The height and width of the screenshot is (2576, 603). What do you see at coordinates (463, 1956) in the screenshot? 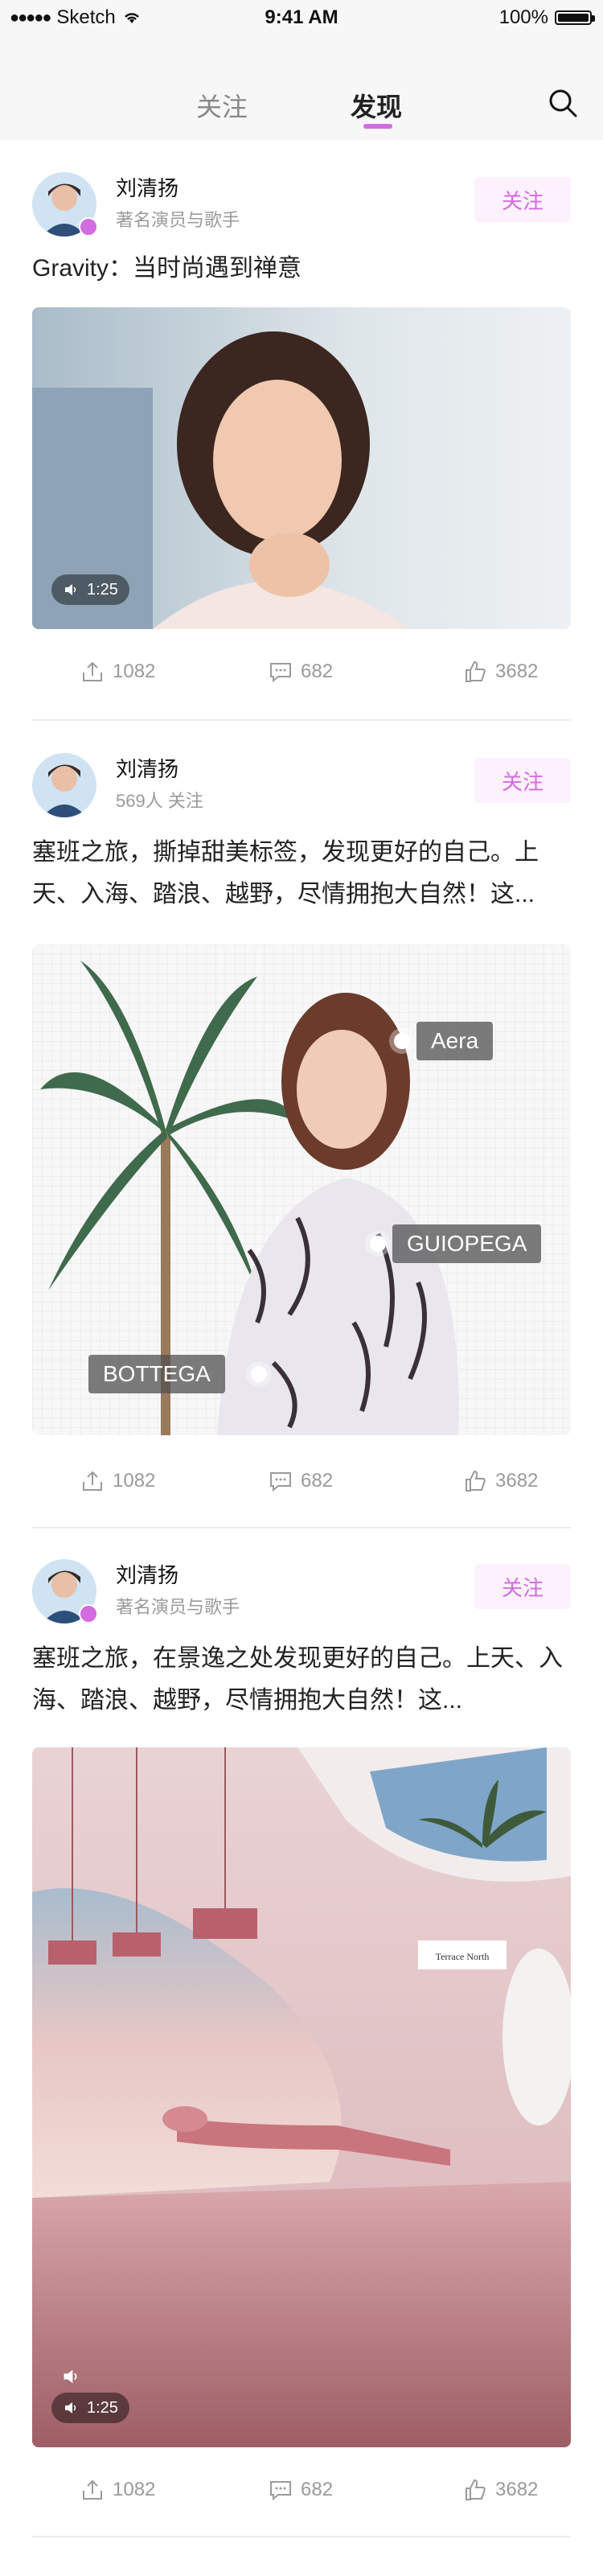
I see `wall-sign: Terrace North` at bounding box center [463, 1956].